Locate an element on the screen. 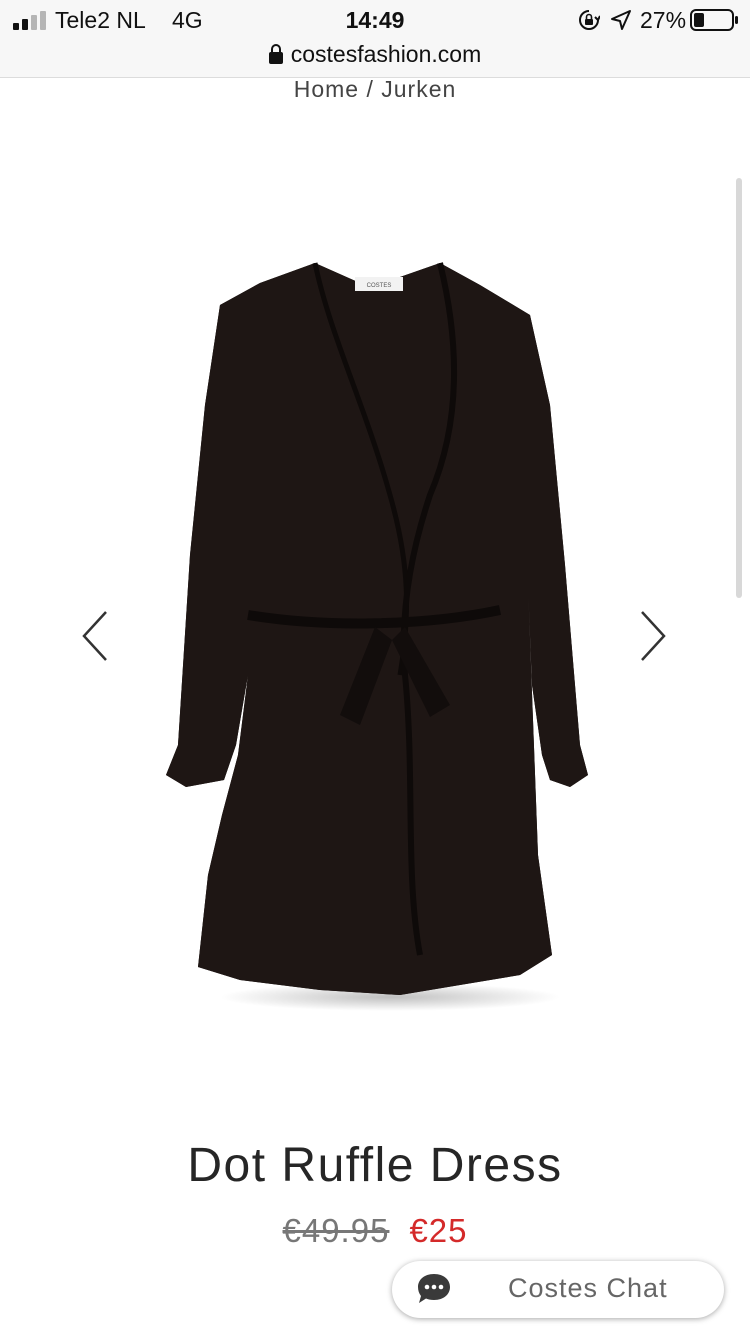 The image size is (750, 1334). chat-bubble-icon is located at coordinates (434, 1288).